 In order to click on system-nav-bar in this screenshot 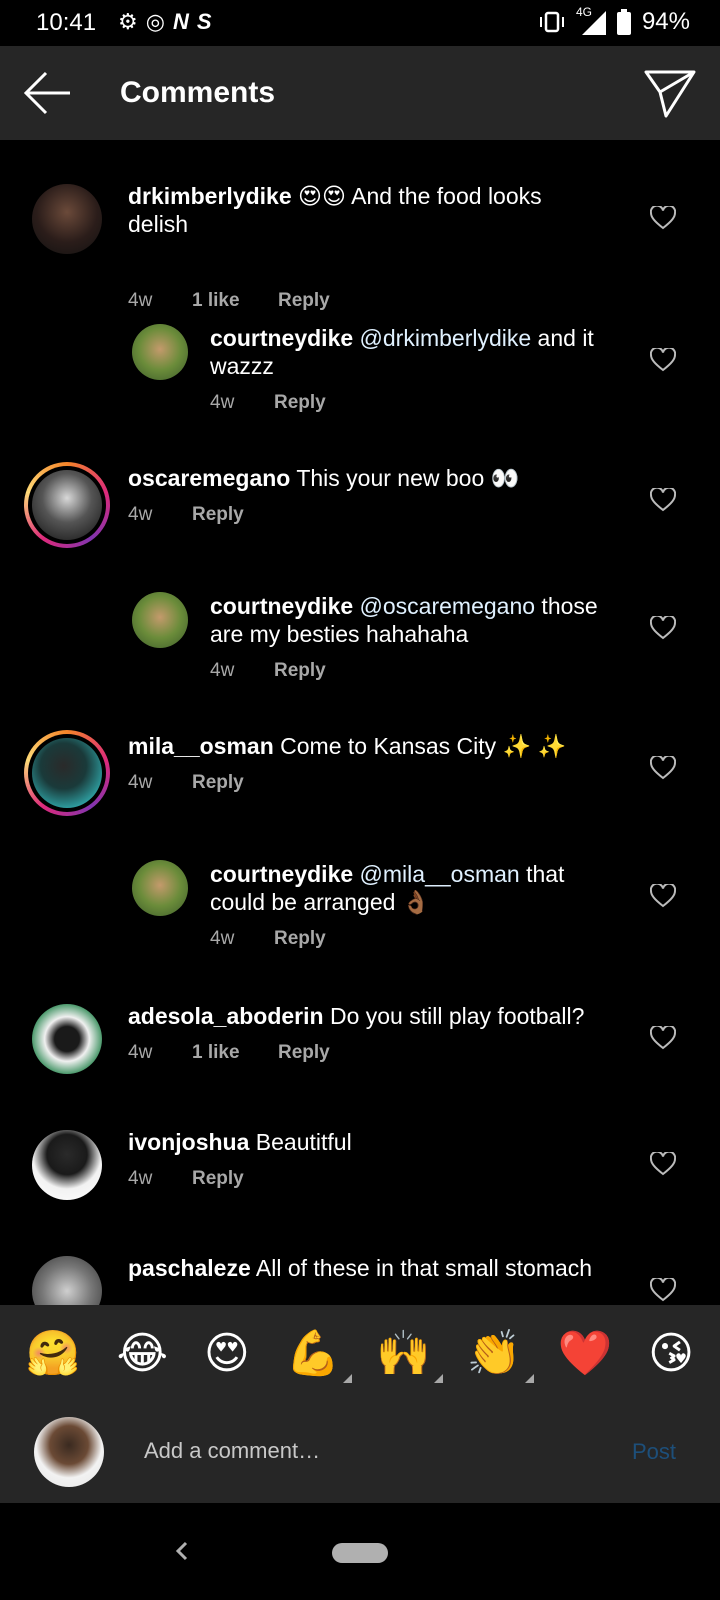, I will do `click(360, 1551)`.